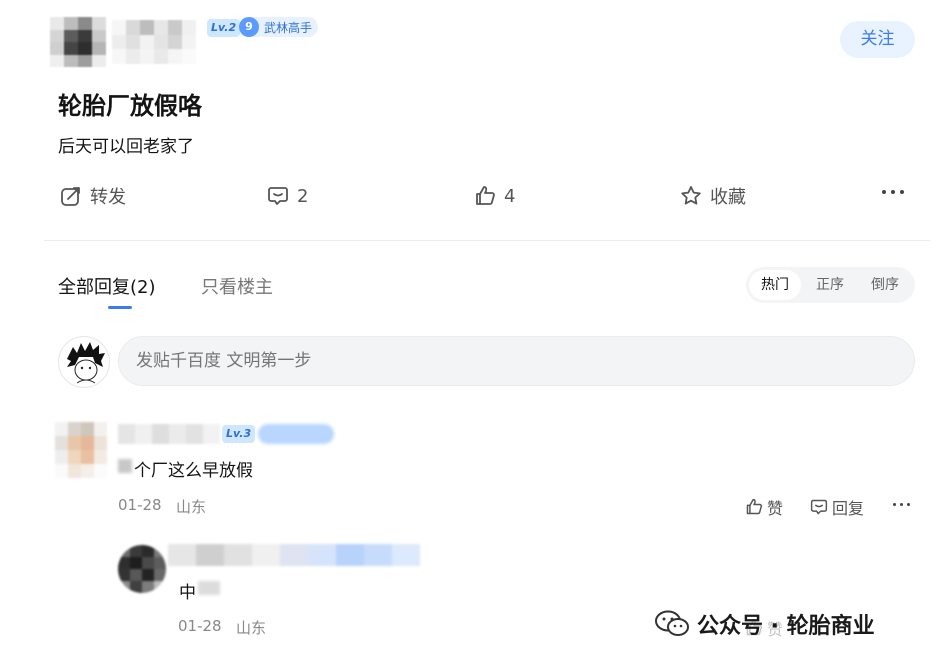  What do you see at coordinates (191, 507) in the screenshot?
I see `comment-location: 山东` at bounding box center [191, 507].